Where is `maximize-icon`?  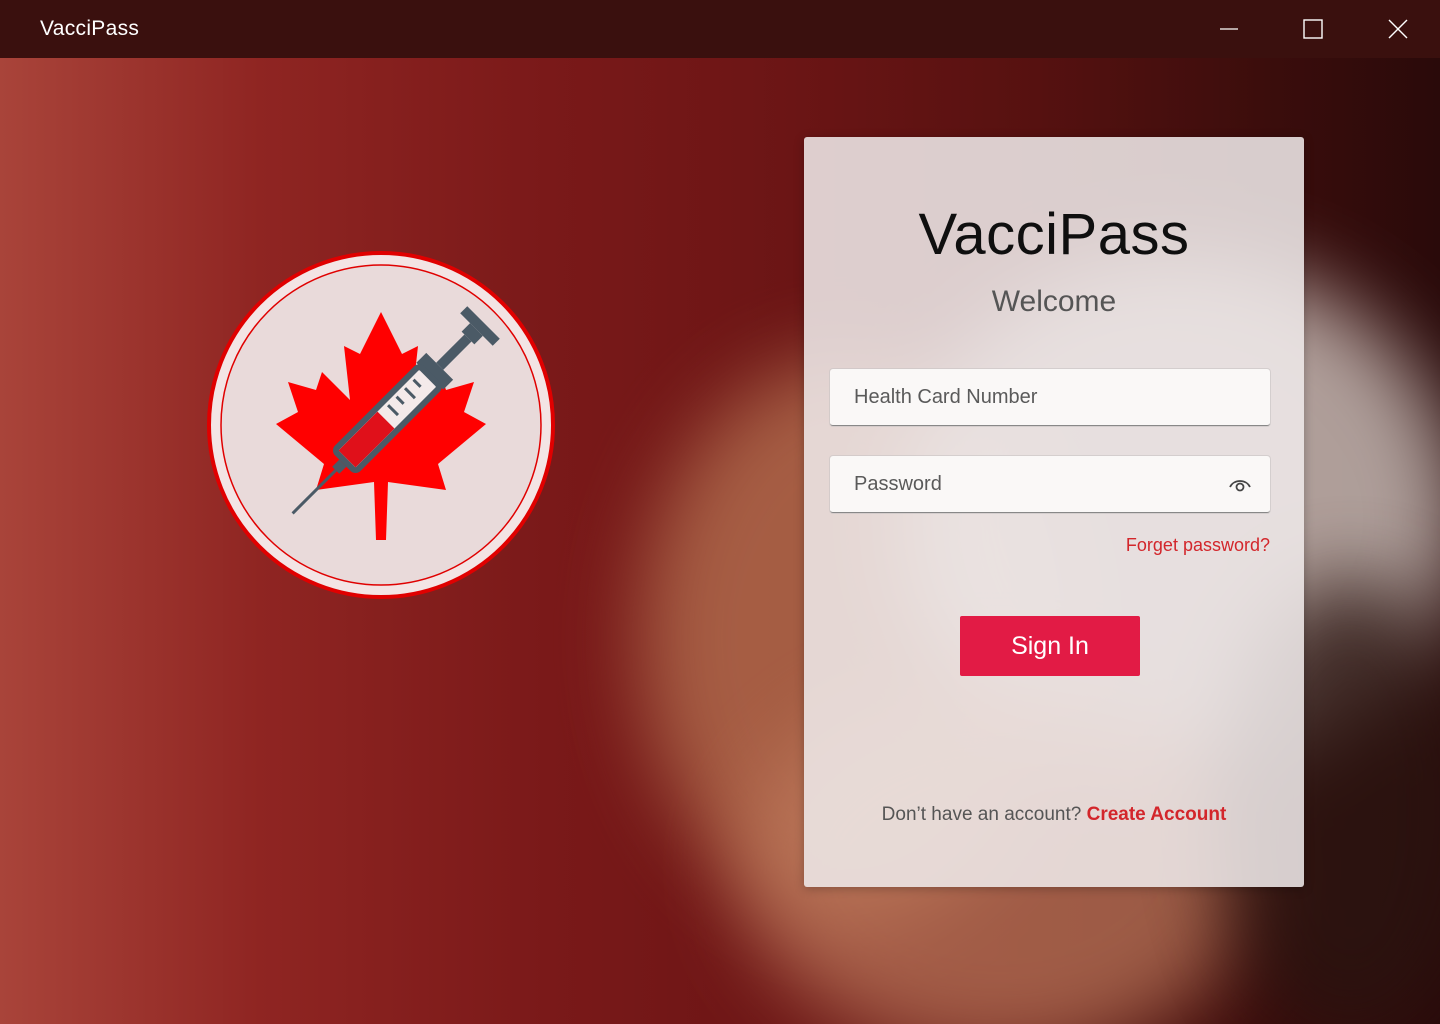
maximize-icon is located at coordinates (1313, 29).